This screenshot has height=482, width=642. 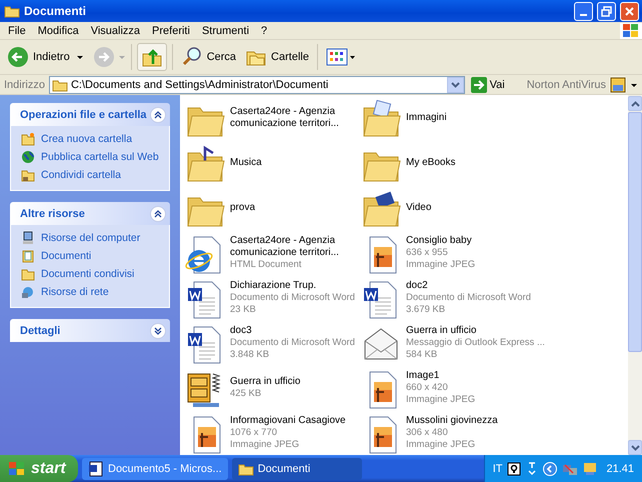 What do you see at coordinates (514, 469) in the screenshot?
I see `help-icon` at bounding box center [514, 469].